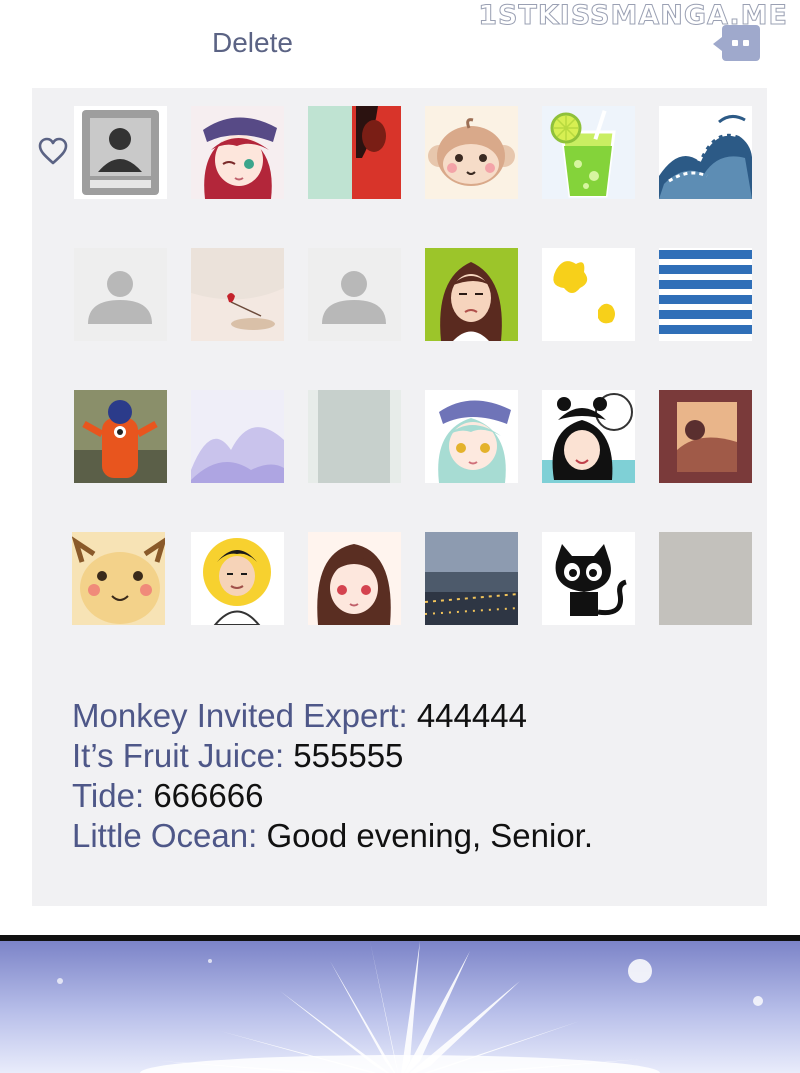 Image resolution: width=800 pixels, height=1073 pixels. I want to click on chat-bubble-icon, so click(736, 43).